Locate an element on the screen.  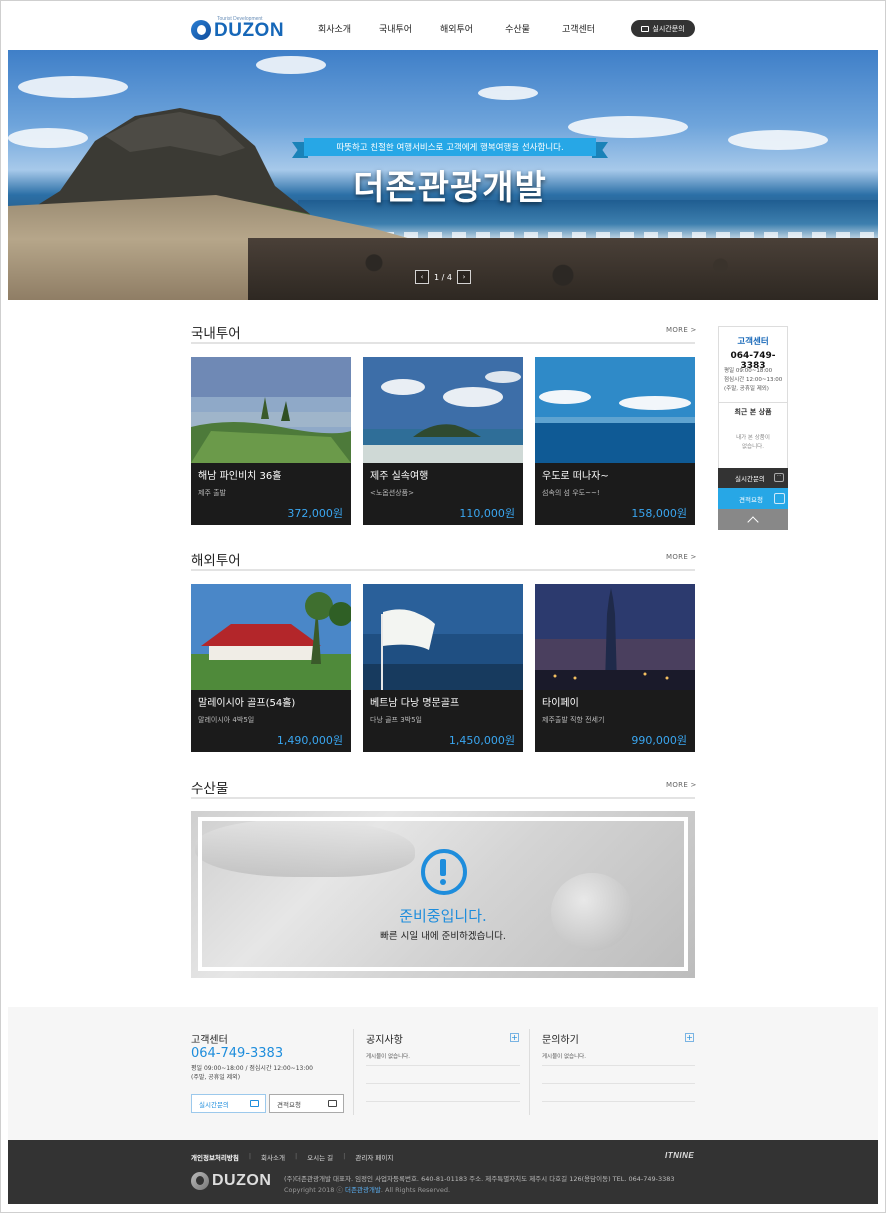
tour-image-ocean is located at coordinates (615, 410).